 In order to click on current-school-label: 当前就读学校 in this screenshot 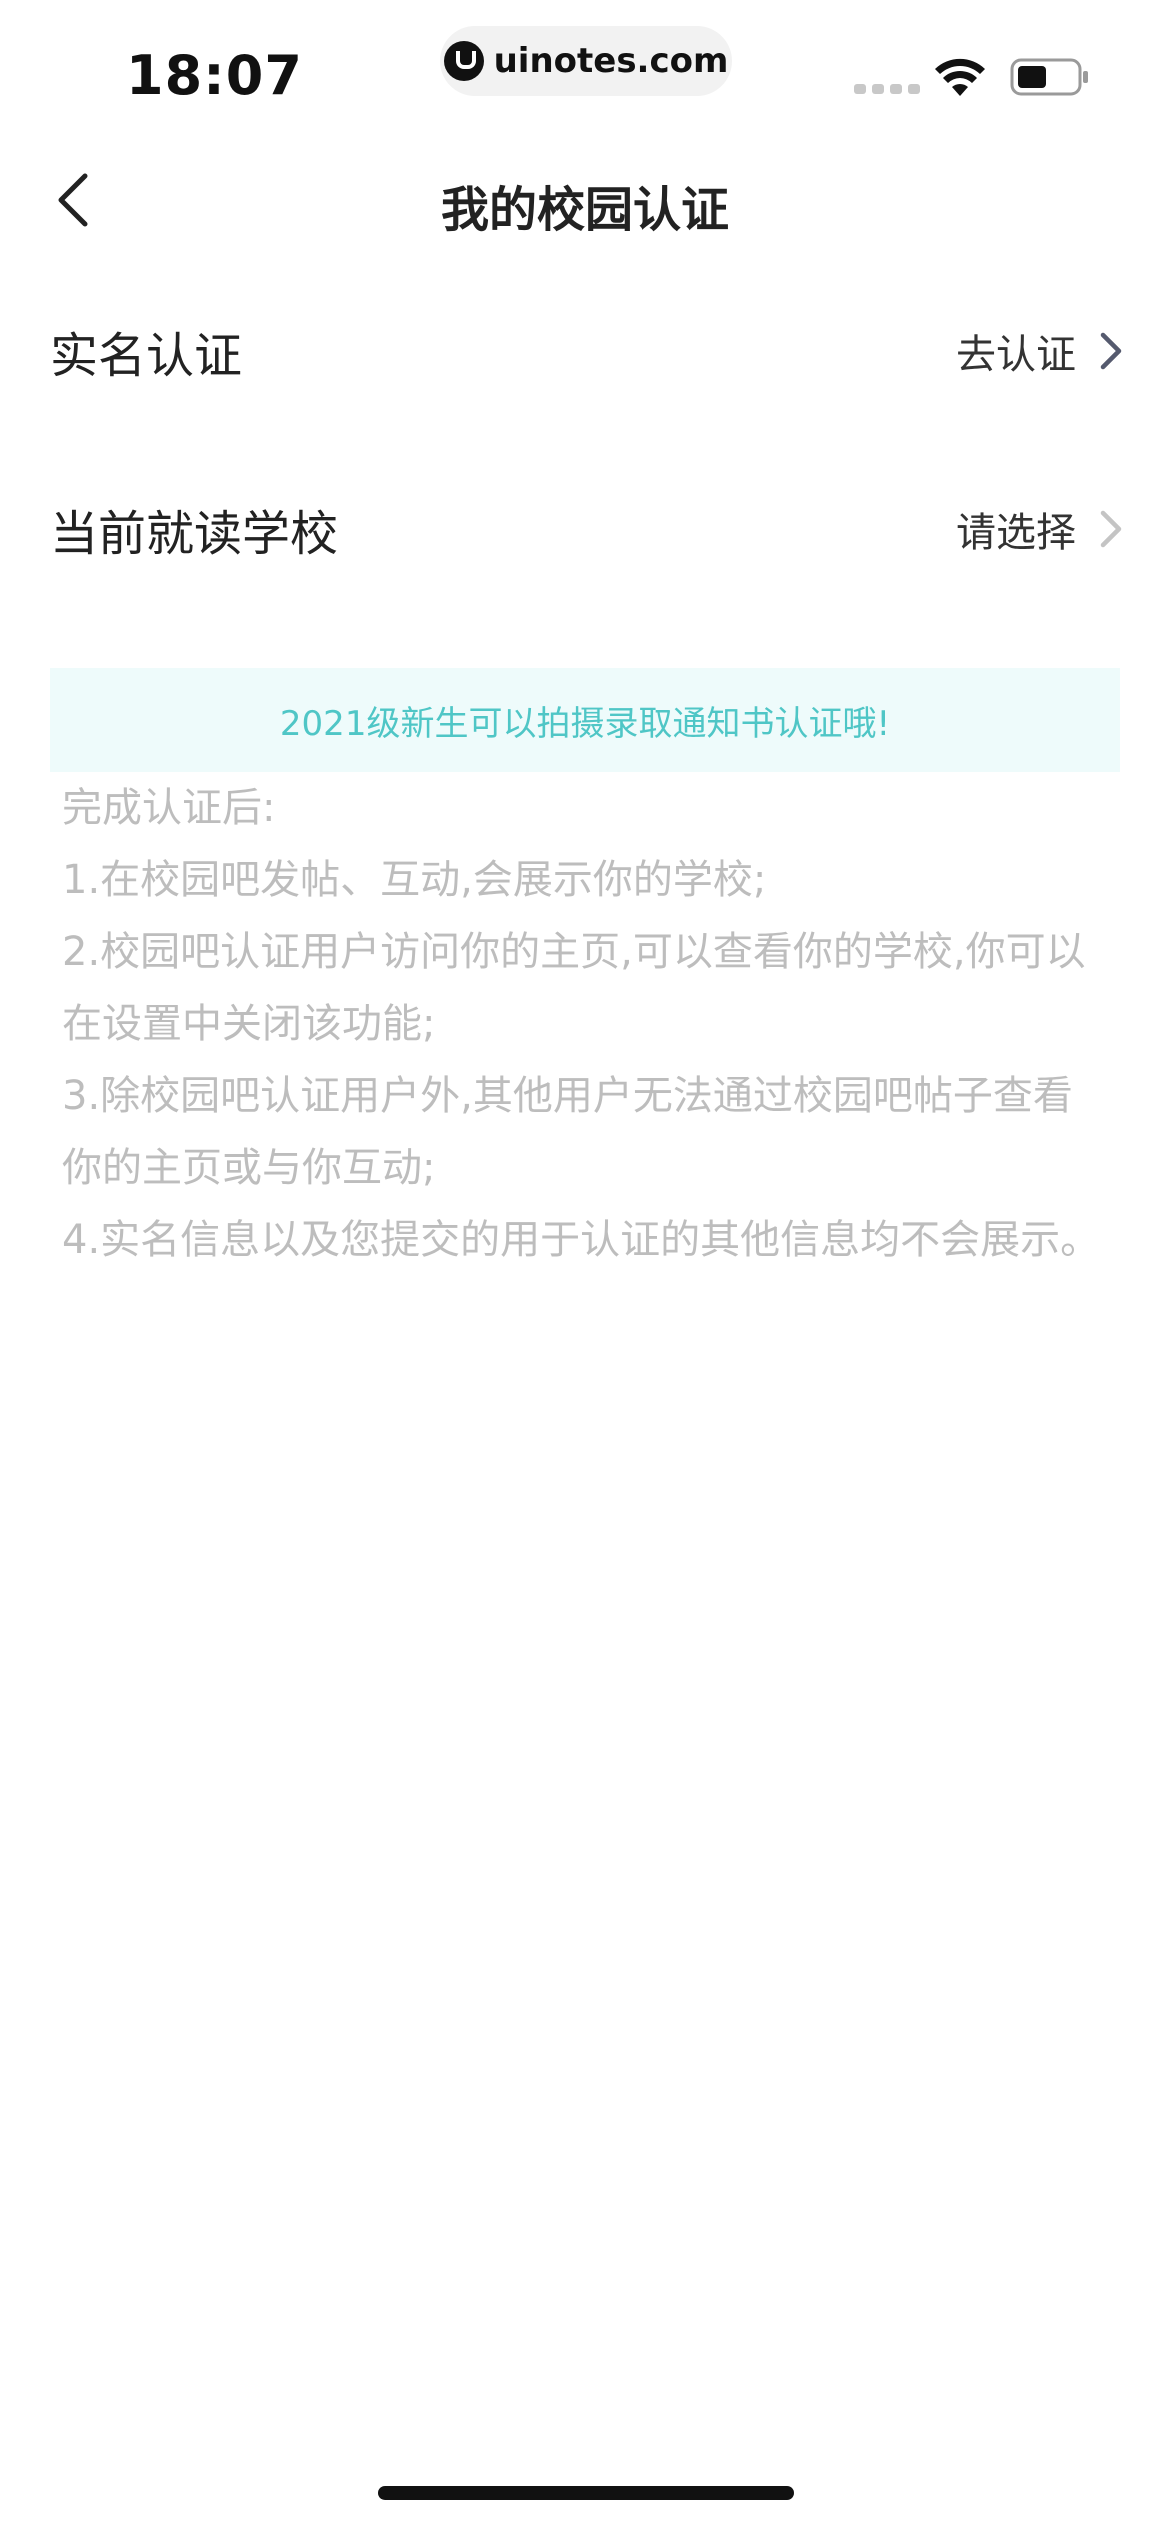, I will do `click(194, 534)`.